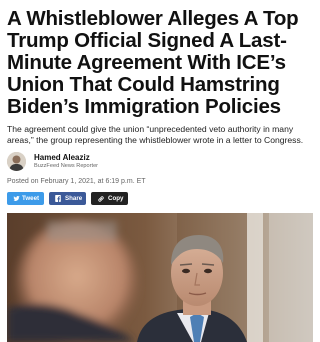  I want to click on author-name: Hamed Aleaziz, so click(62, 157).